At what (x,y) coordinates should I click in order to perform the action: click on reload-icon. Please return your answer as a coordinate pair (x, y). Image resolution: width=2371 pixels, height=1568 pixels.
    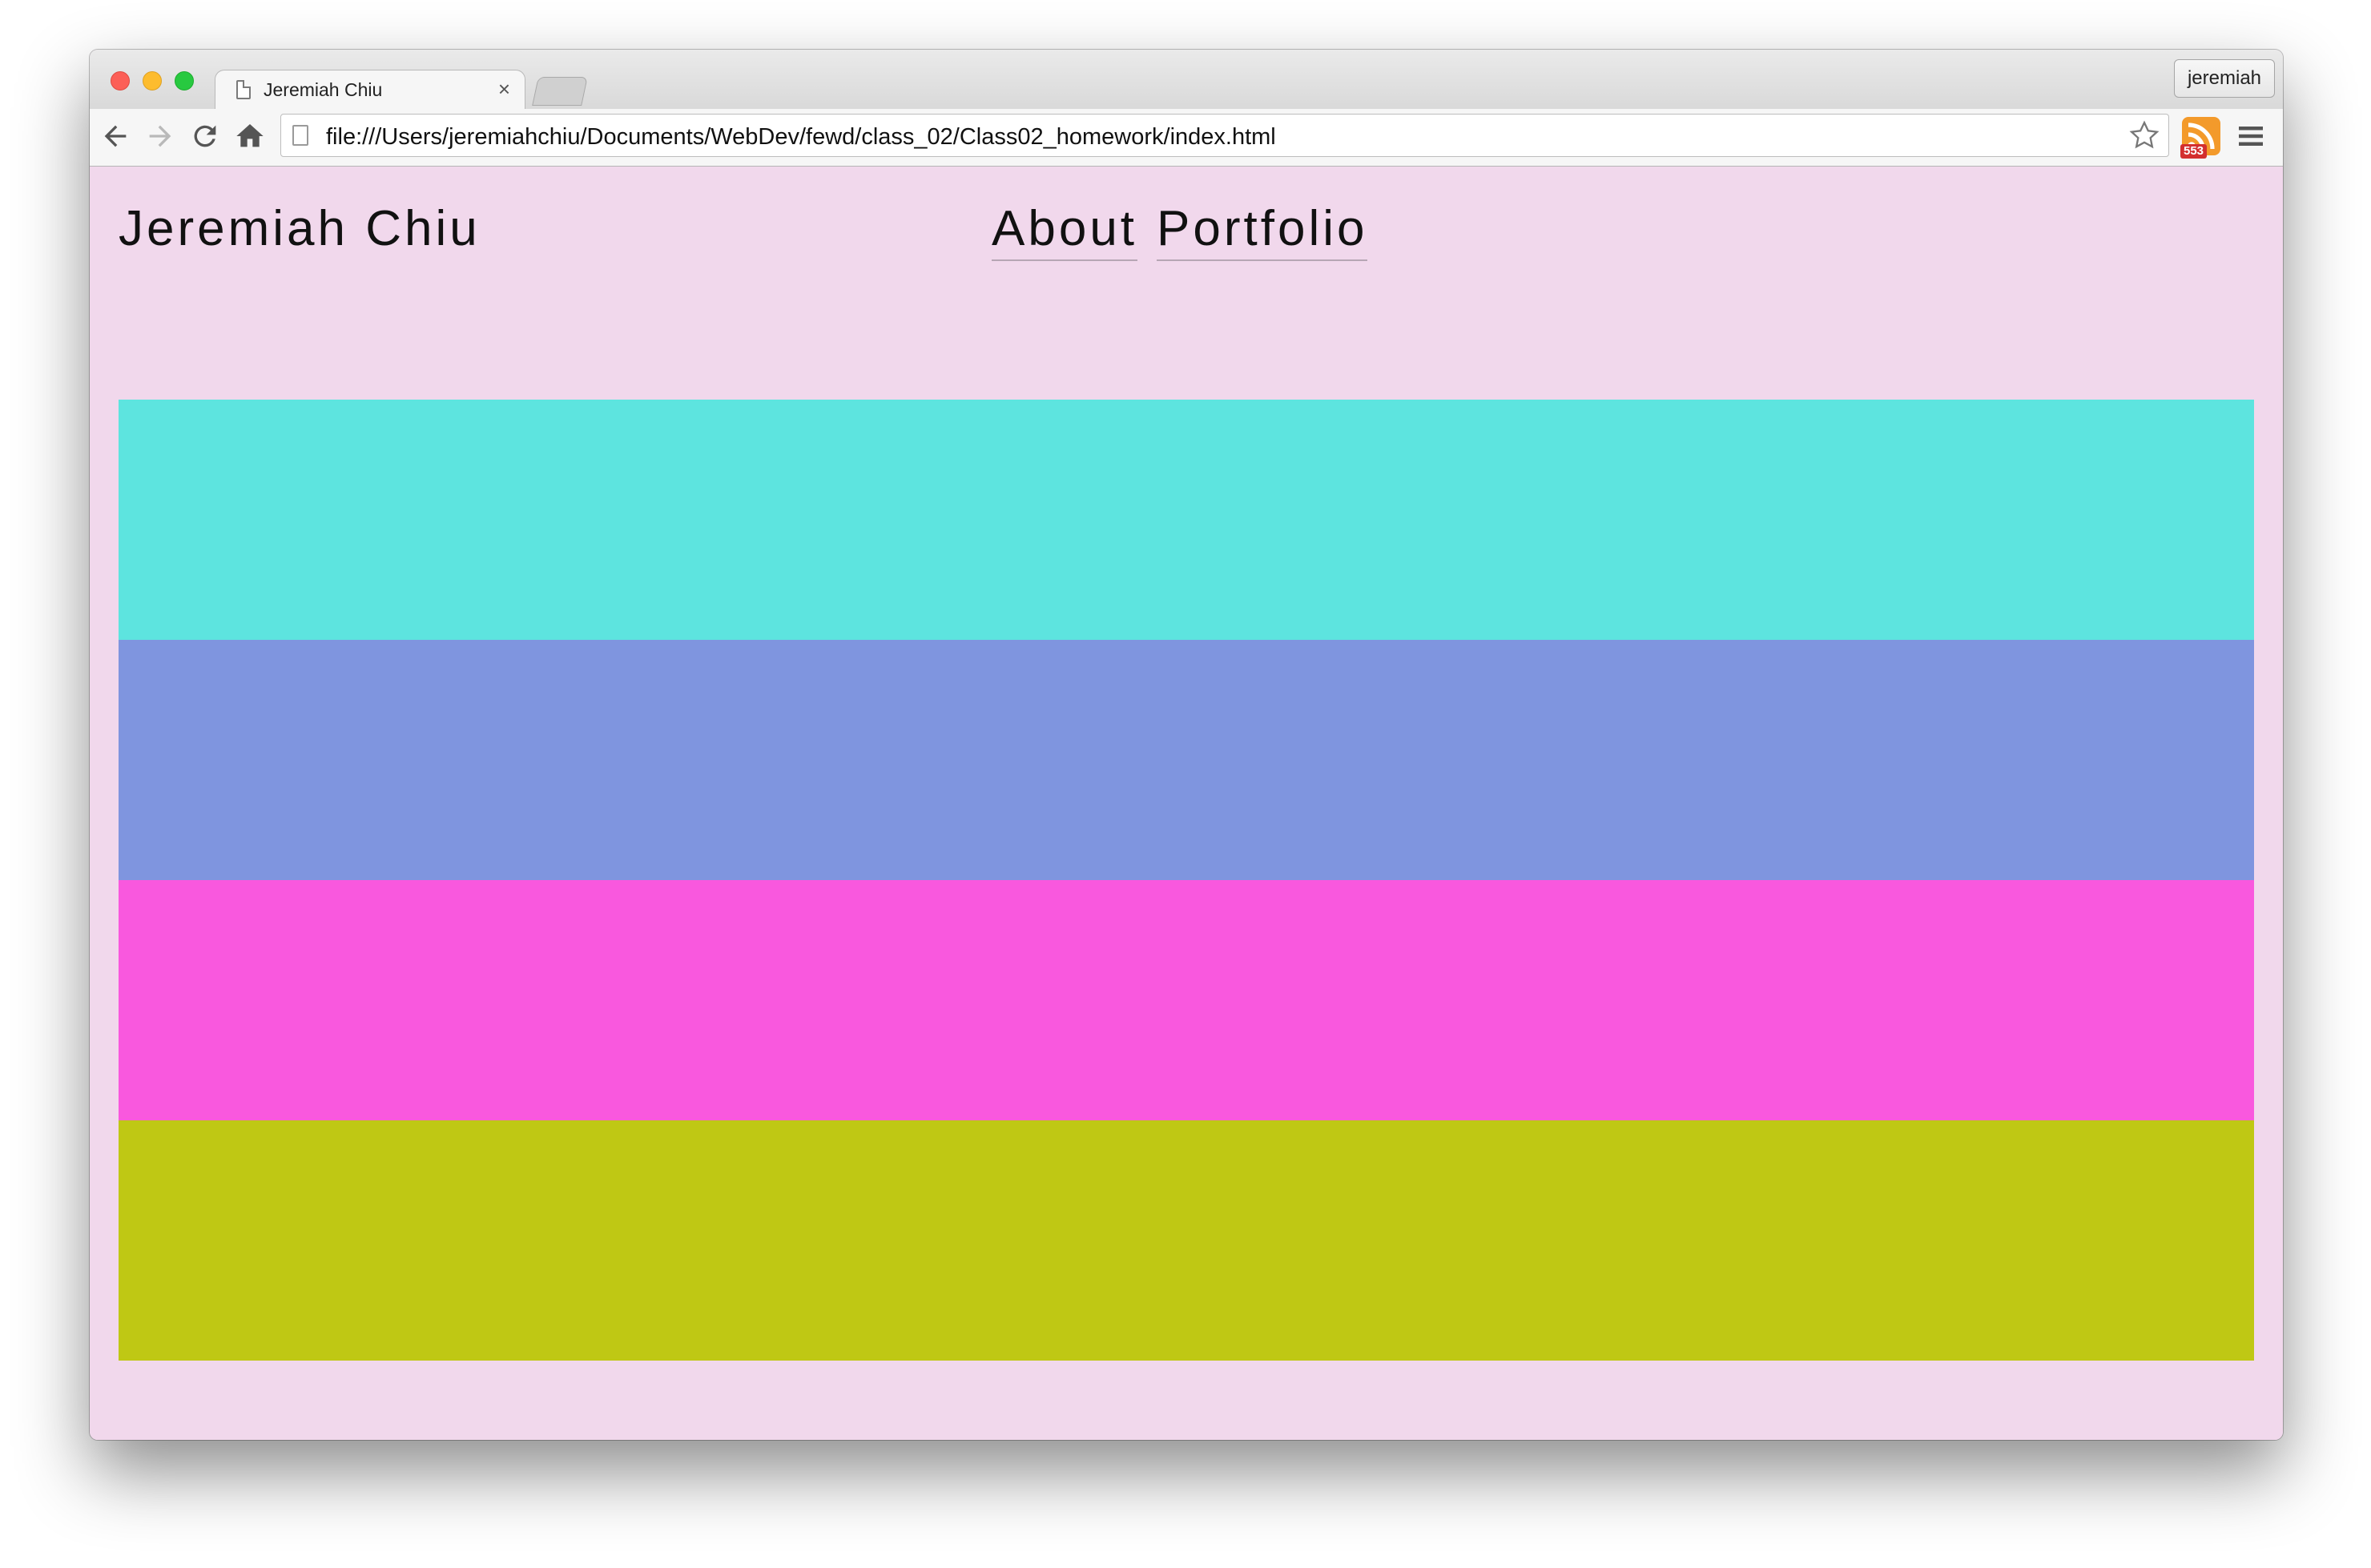
    Looking at the image, I should click on (205, 136).